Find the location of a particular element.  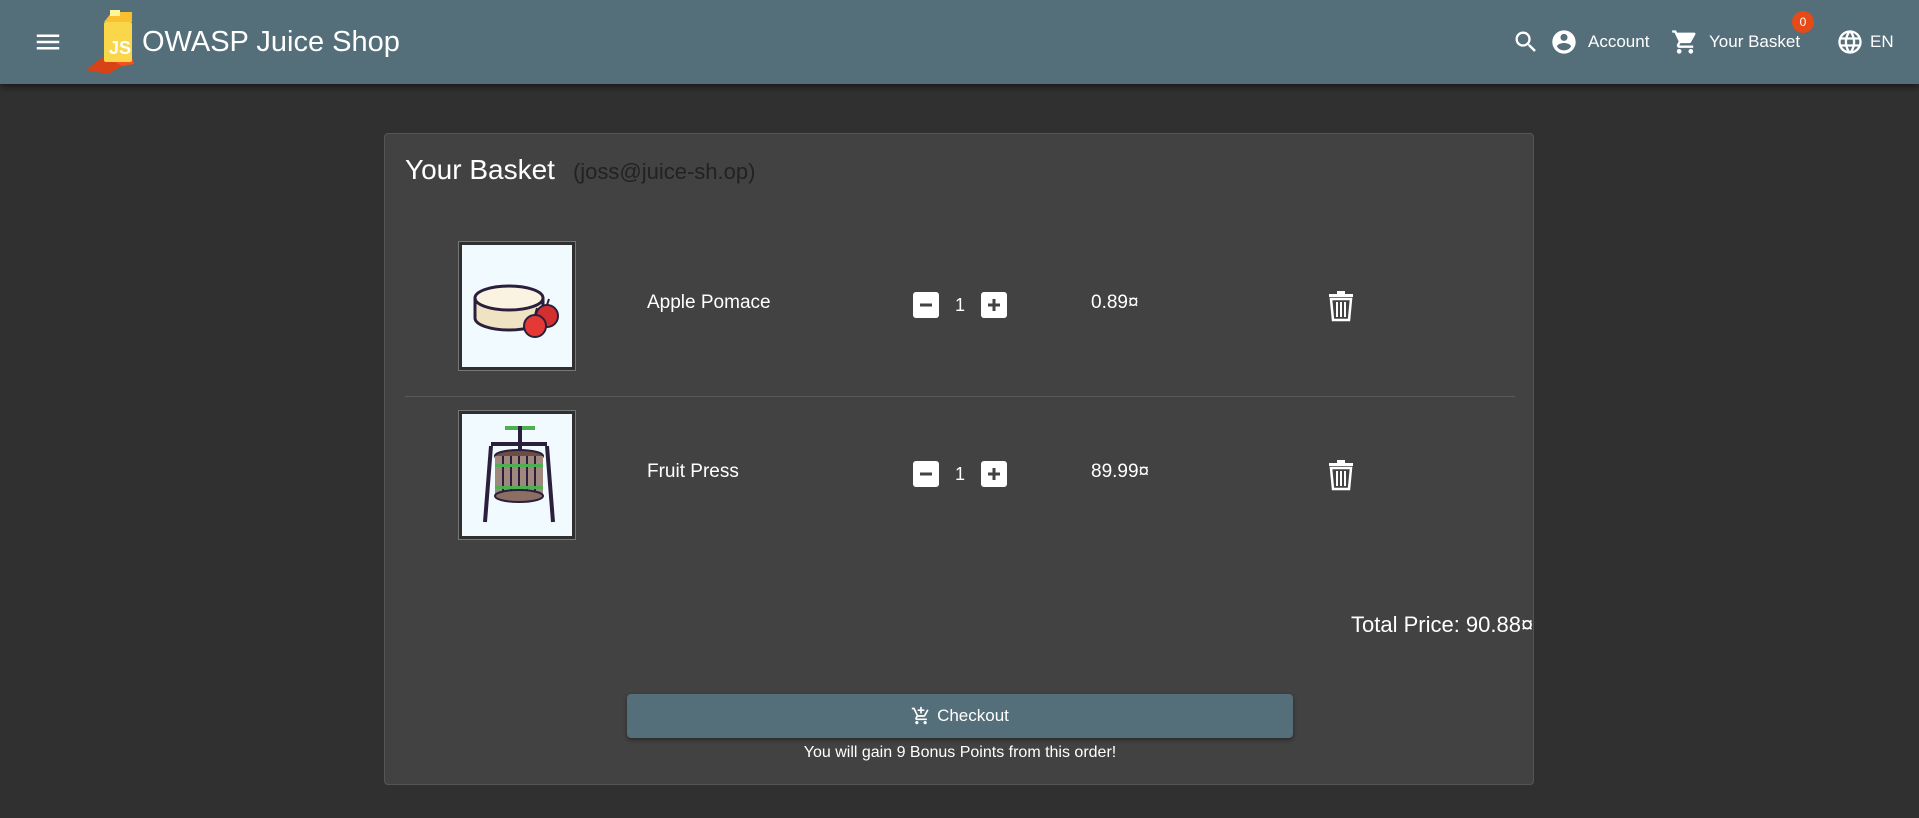

your-basket-button: Your Basket is located at coordinates (1735, 42).